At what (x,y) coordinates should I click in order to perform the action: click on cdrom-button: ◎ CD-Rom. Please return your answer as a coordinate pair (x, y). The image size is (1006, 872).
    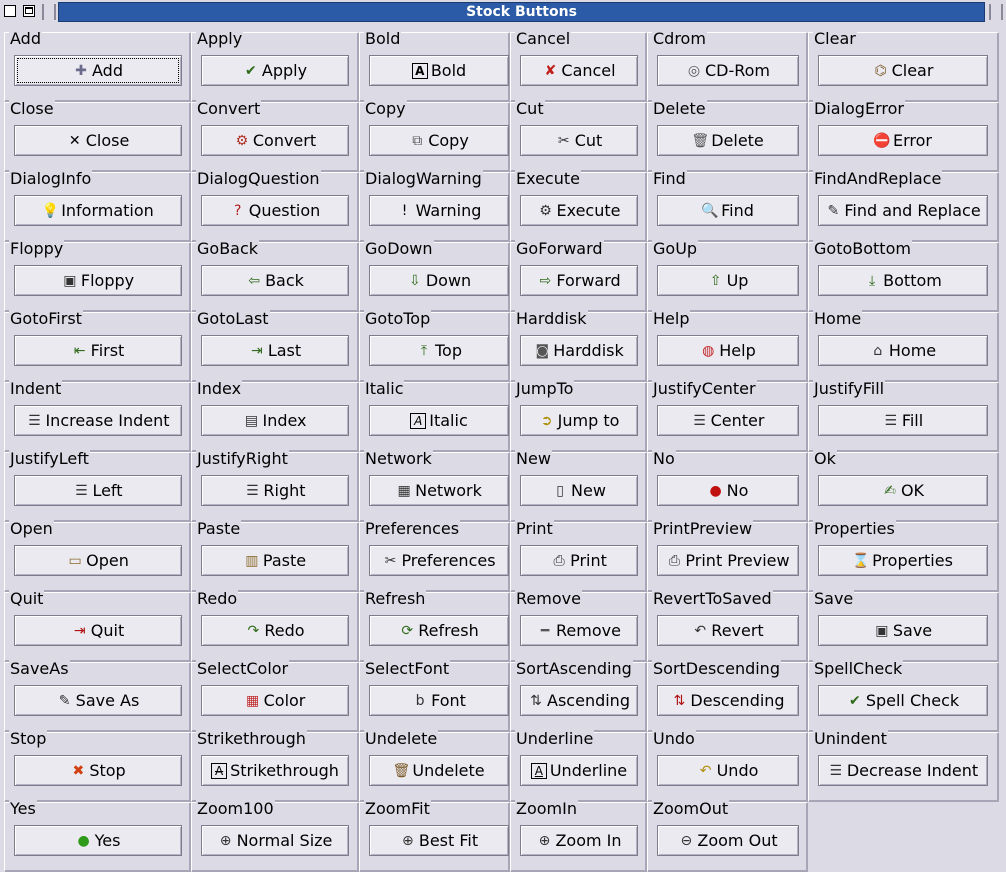
    Looking at the image, I should click on (728, 70).